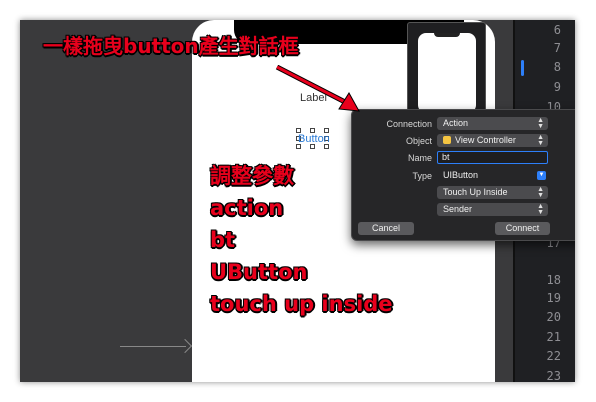 The height and width of the screenshot is (402, 596). I want to click on line-number: 21, so click(553, 337).